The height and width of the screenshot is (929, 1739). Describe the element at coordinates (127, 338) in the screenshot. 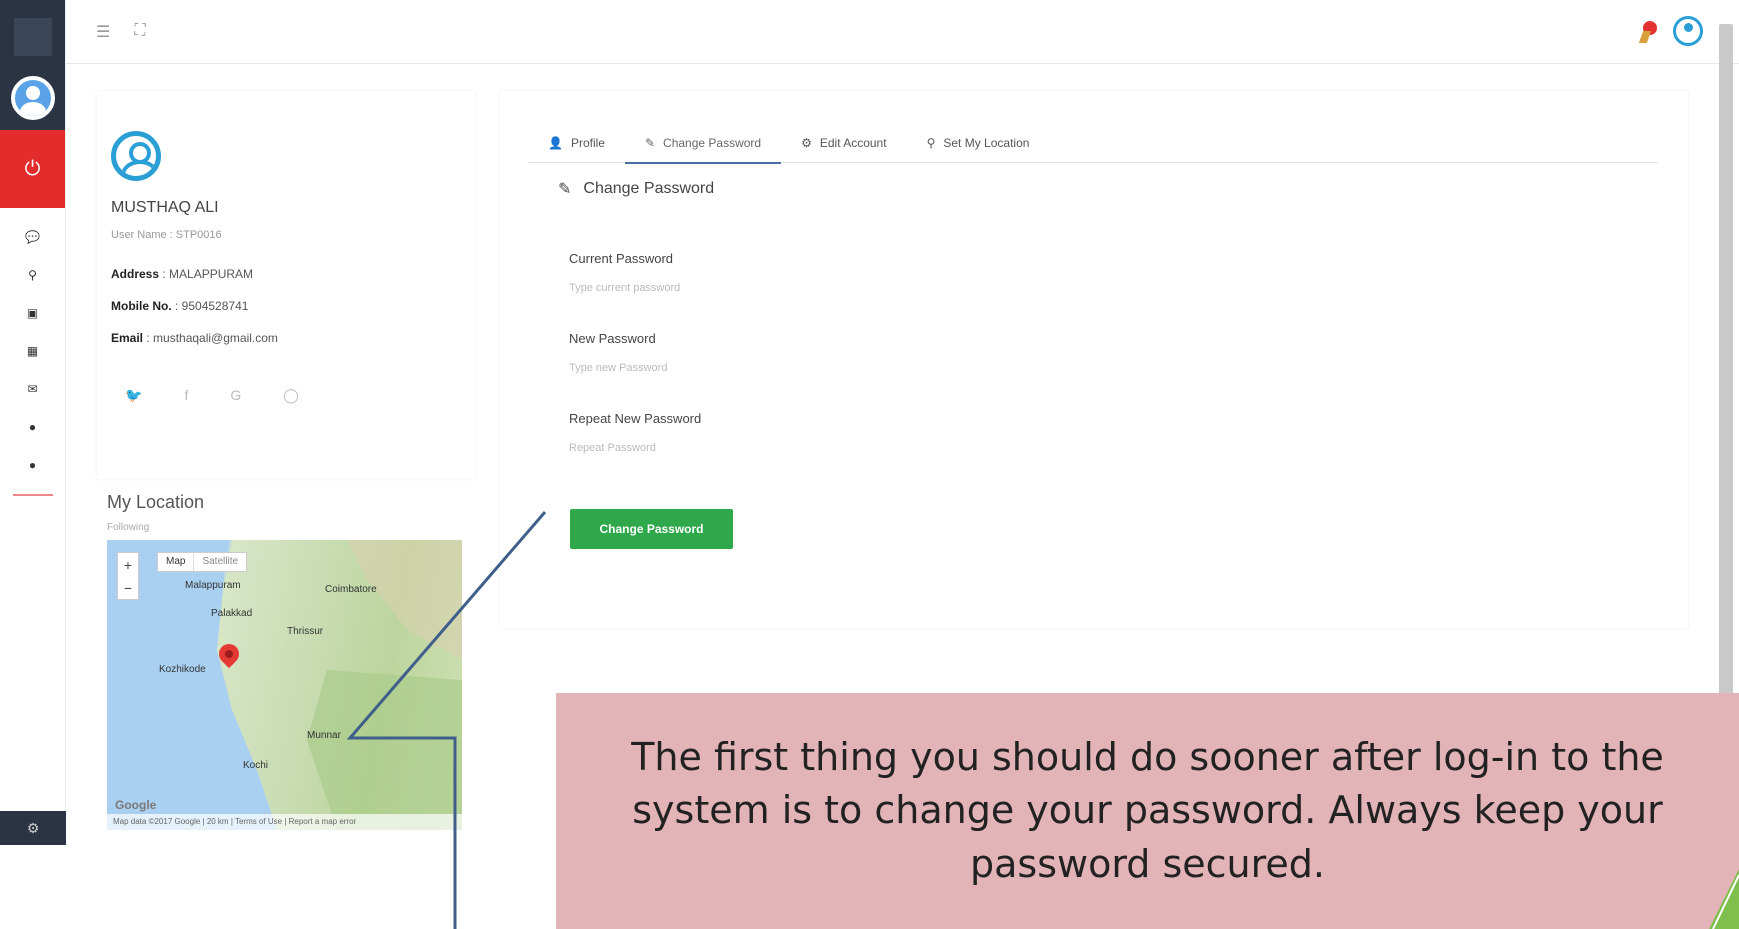

I see `email-label: Email` at that location.